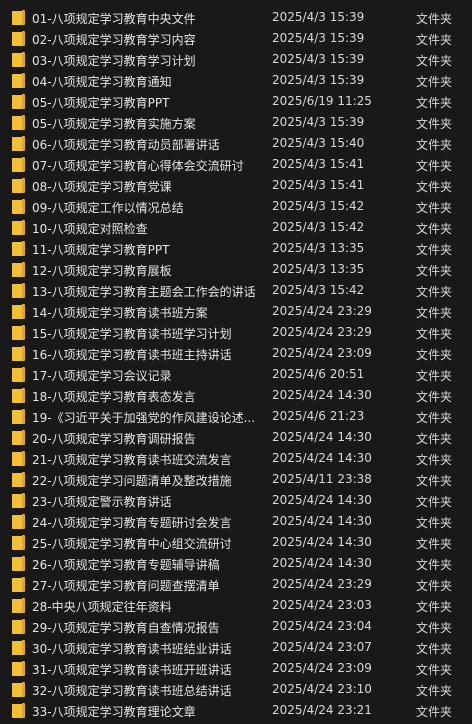 Image resolution: width=472 pixels, height=724 pixels. What do you see at coordinates (236, 500) in the screenshot?
I see `file-row: 23-八项规定警示教育讲话 2025/4/24 14:30 文件夹` at bounding box center [236, 500].